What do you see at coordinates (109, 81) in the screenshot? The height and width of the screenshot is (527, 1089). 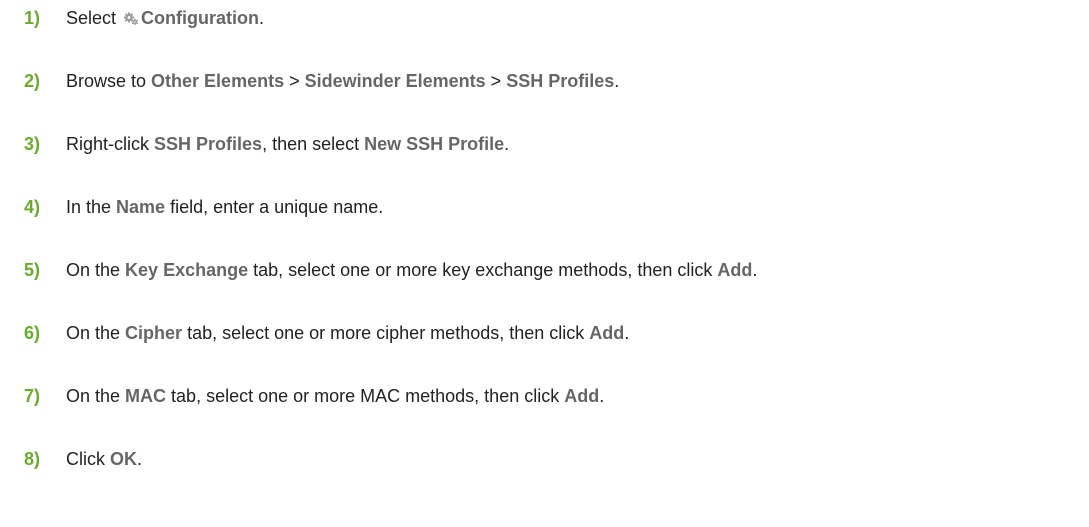 I see `step-text-segment: Browse to` at bounding box center [109, 81].